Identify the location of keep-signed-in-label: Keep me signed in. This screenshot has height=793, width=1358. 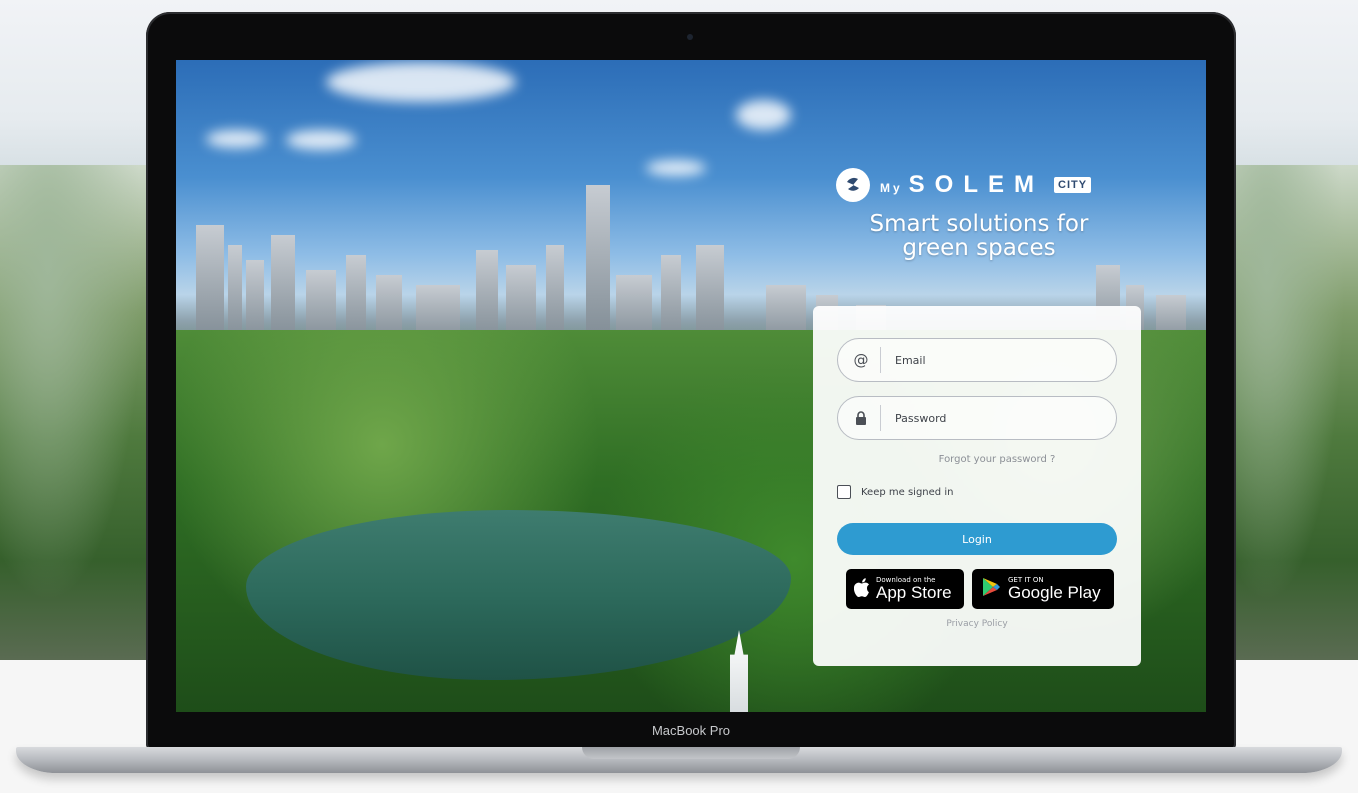
(907, 492).